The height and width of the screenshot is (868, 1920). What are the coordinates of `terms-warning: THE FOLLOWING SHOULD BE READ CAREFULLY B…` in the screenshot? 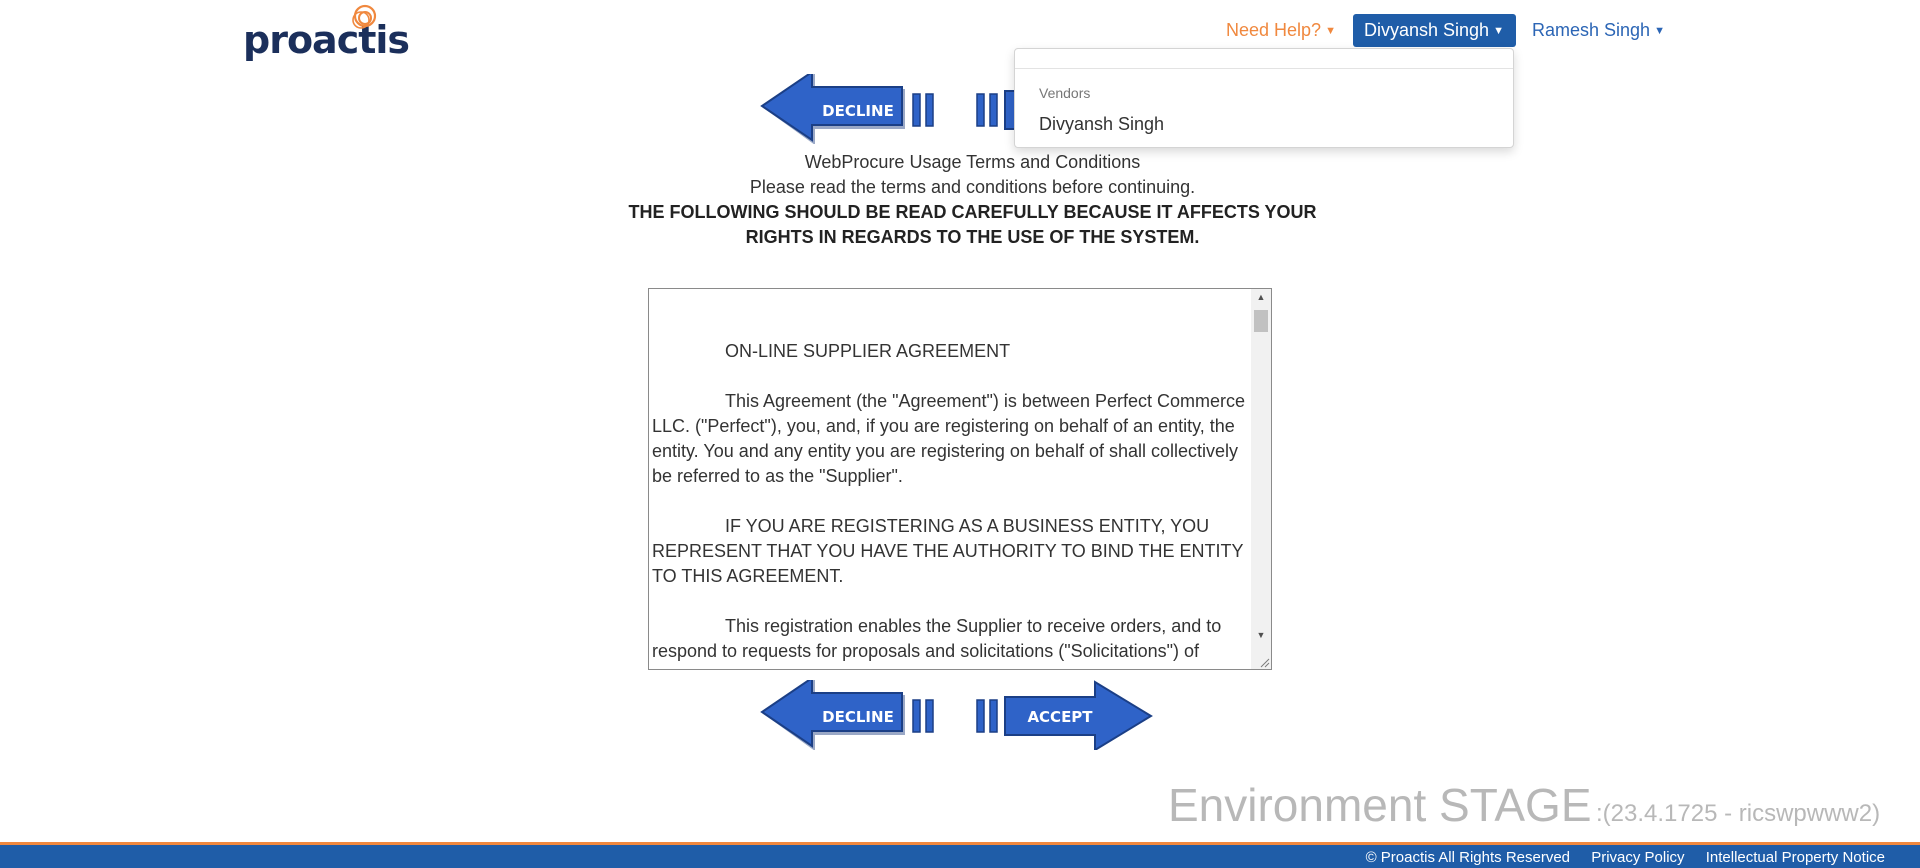 It's located at (972, 224).